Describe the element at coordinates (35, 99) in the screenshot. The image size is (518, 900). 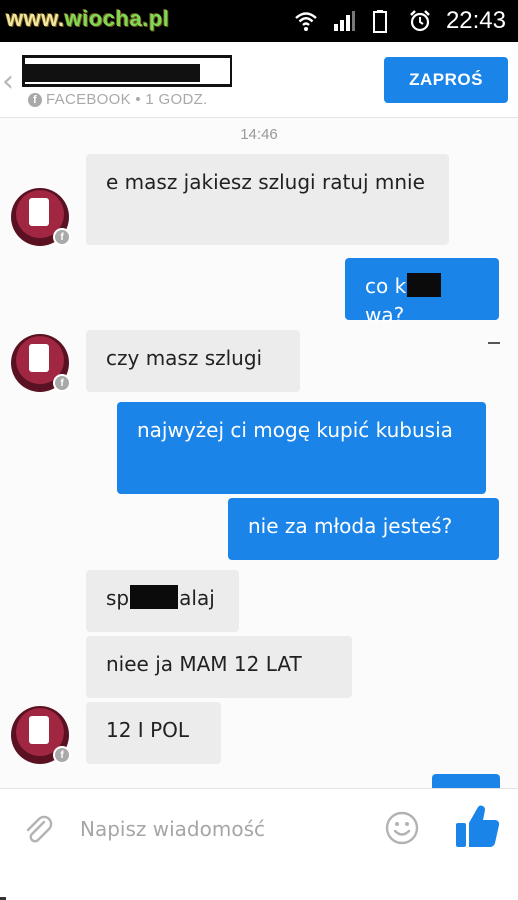
I see `facebook-icon: f` at that location.